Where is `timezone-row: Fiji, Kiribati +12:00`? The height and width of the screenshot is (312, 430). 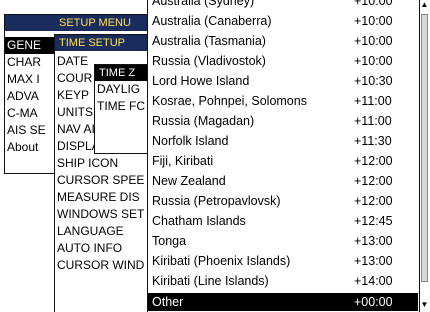 timezone-row: Fiji, Kiribati +12:00 is located at coordinates (283, 161).